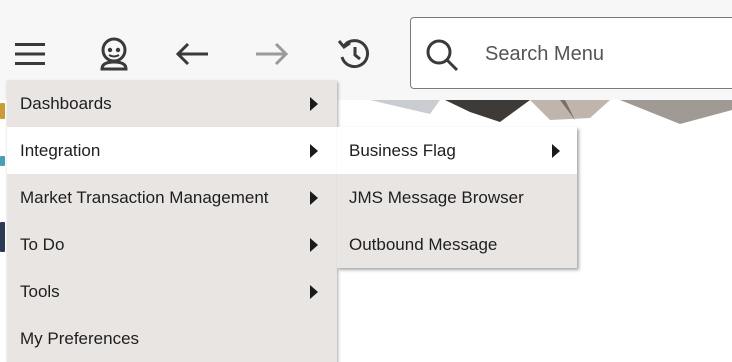 The width and height of the screenshot is (732, 362). Describe the element at coordinates (60, 150) in the screenshot. I see `menu-item-label: Integration` at that location.